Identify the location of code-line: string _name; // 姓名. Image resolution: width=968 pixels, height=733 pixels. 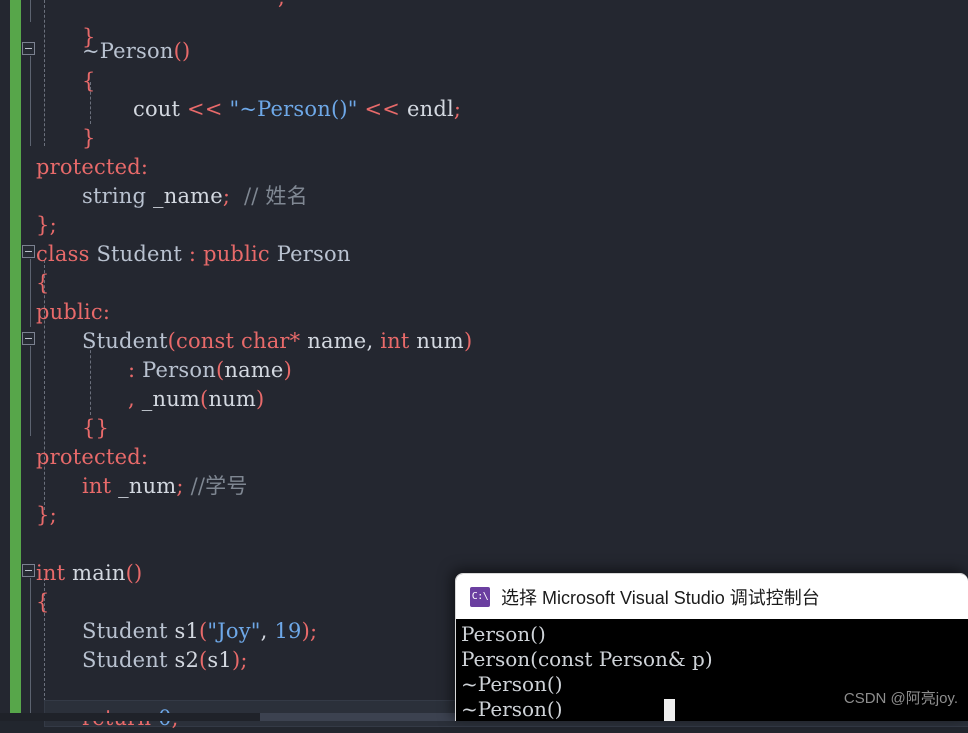
(195, 196).